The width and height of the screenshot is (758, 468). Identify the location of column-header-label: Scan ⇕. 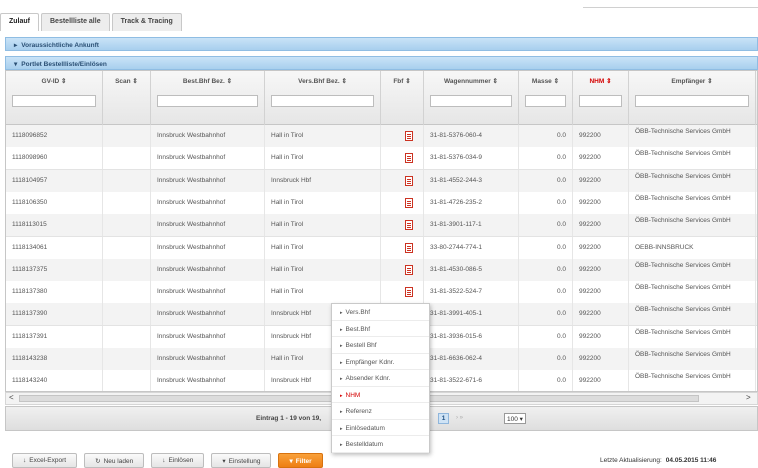
(126, 81).